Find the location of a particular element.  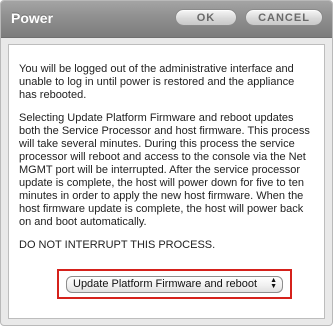

cancel-button: CANCEL is located at coordinates (284, 17).